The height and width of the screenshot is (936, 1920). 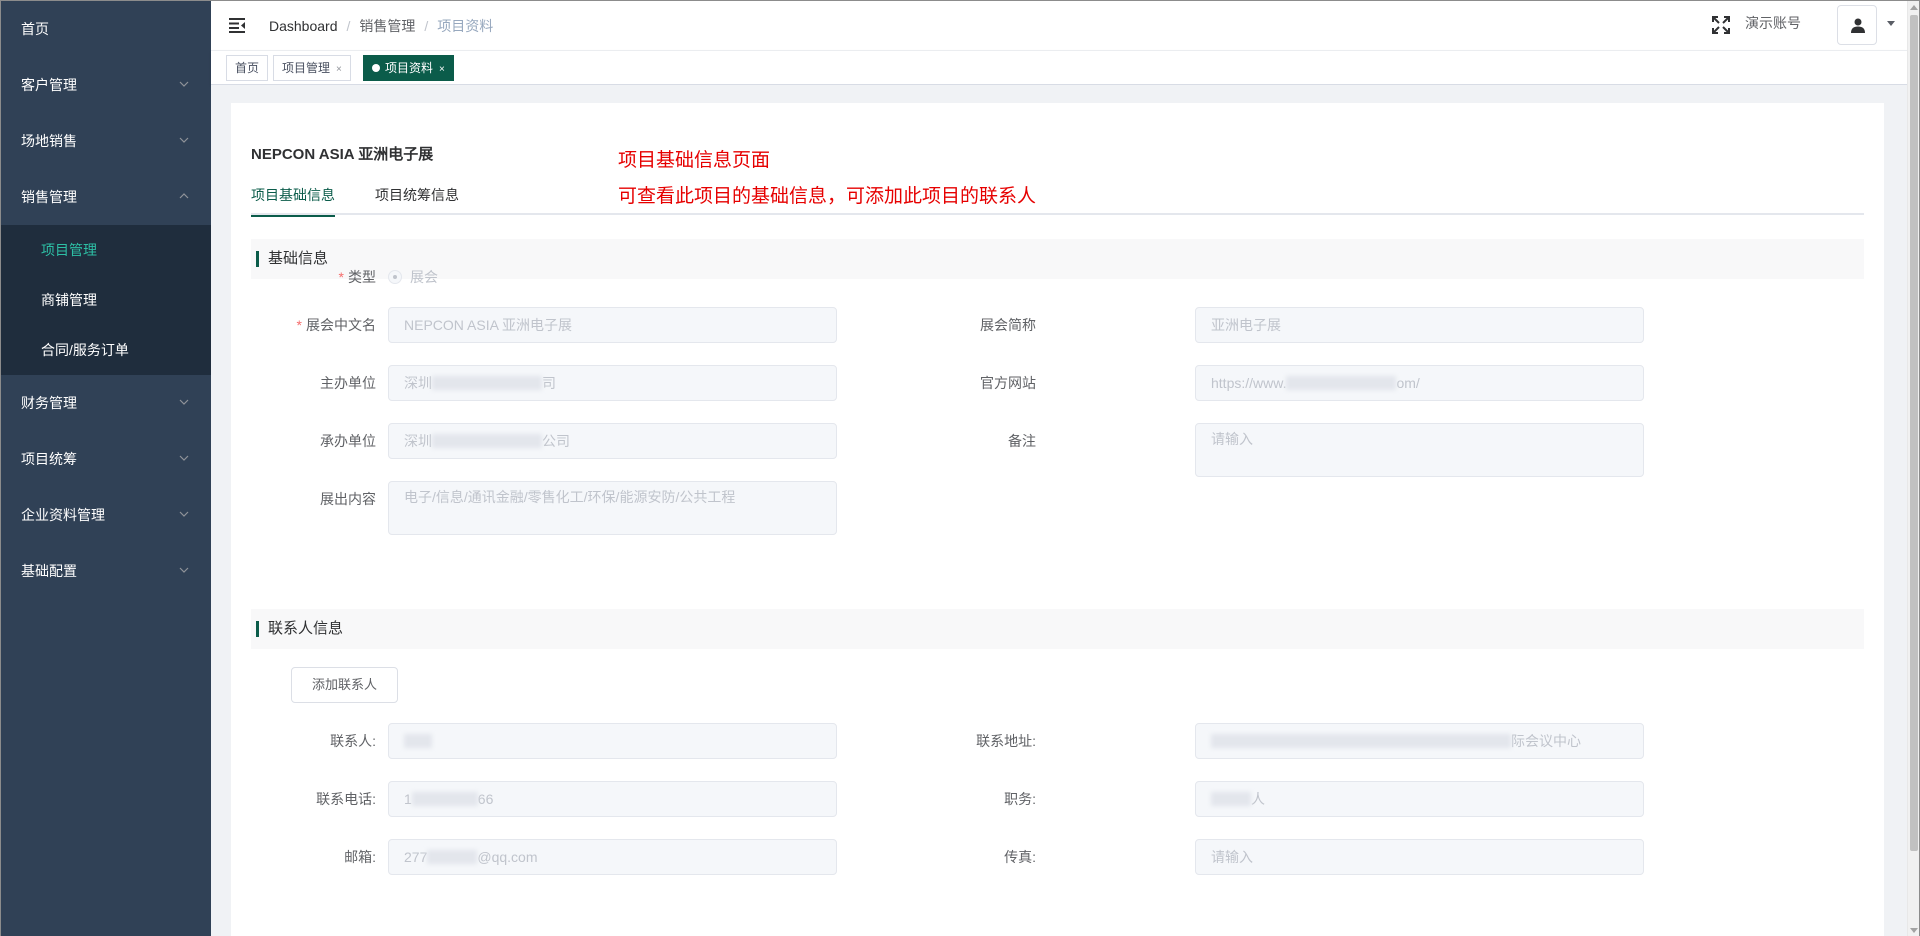 I want to click on tag-label: 项目资料, so click(x=409, y=68).